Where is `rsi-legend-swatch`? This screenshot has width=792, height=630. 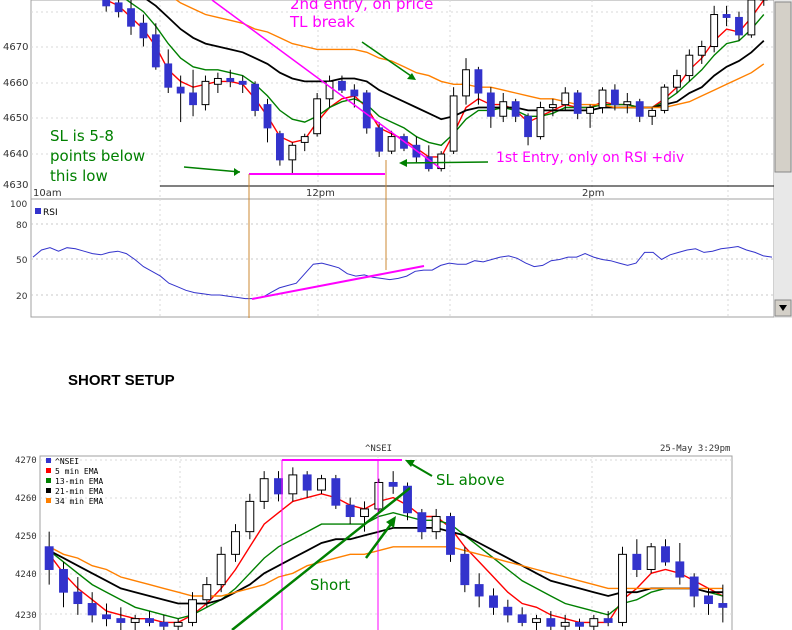 rsi-legend-swatch is located at coordinates (38, 211).